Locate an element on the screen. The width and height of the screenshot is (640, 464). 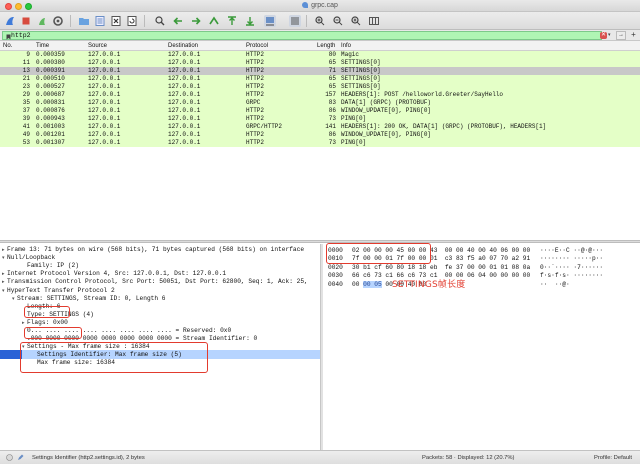
column-header-time: Time is located at coordinates (42, 46).